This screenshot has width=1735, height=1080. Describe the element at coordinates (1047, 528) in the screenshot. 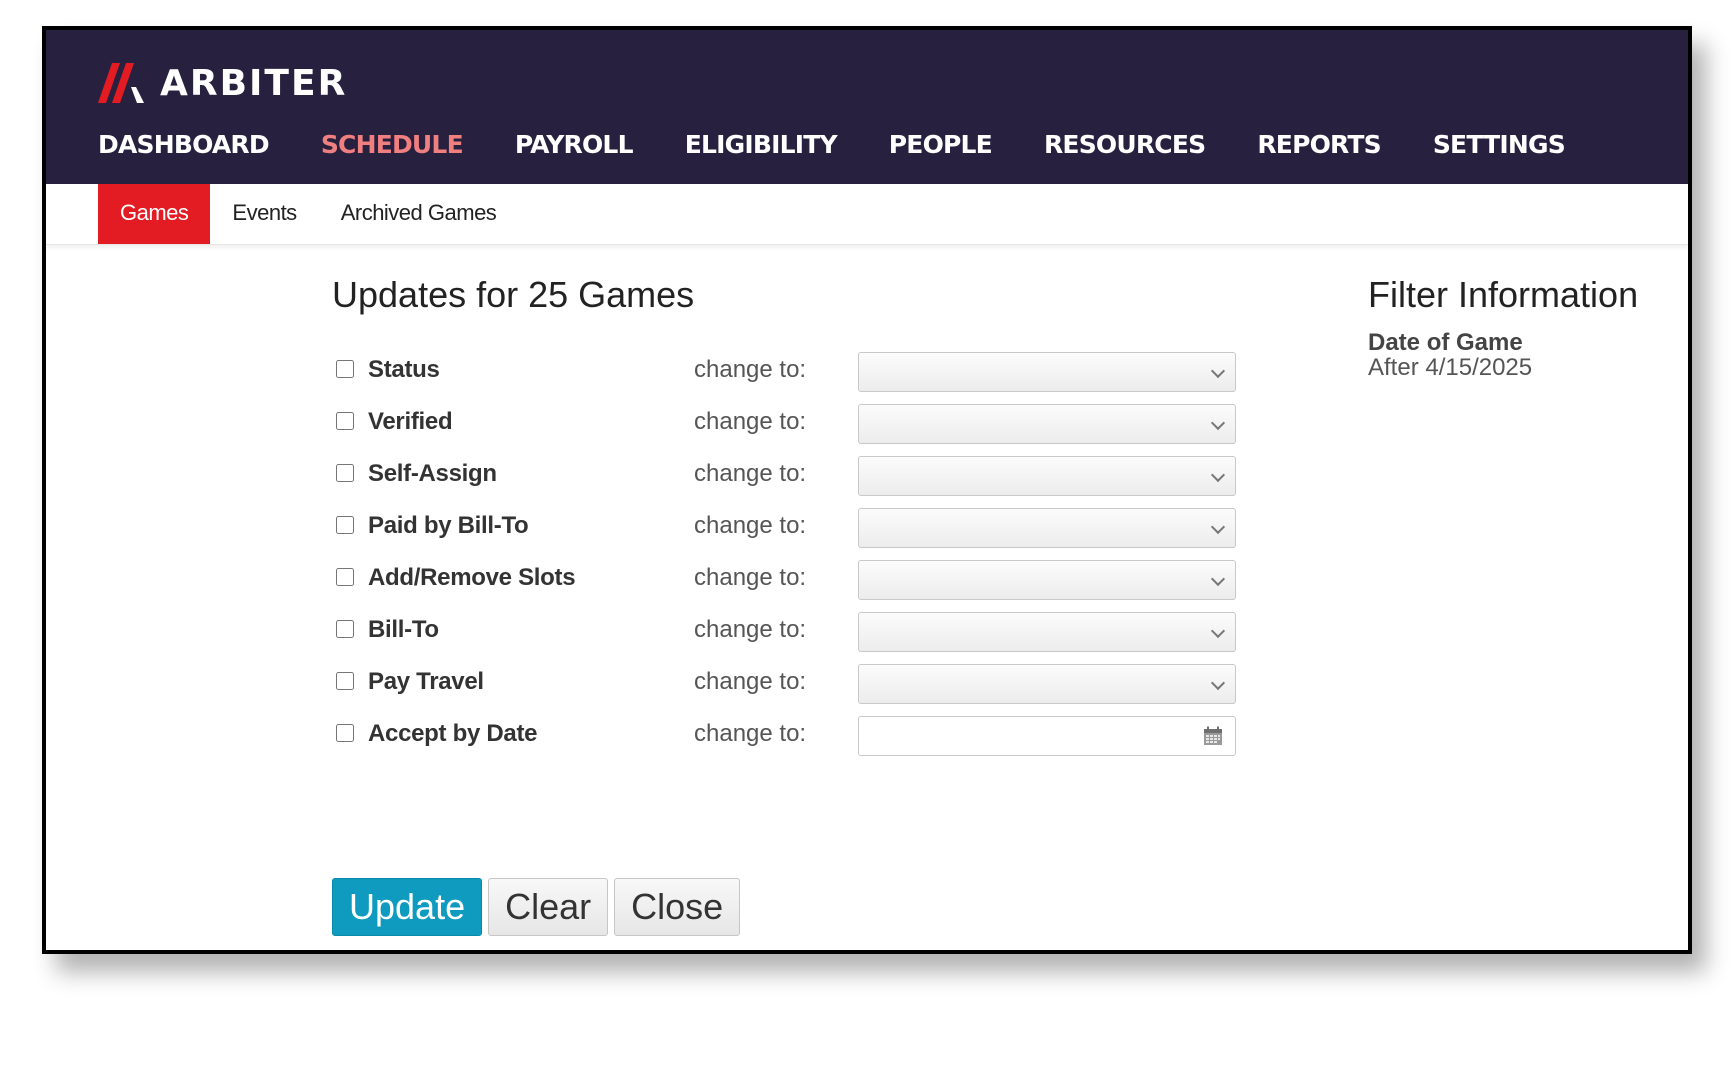

I see `paid-by-bill-to-select` at that location.